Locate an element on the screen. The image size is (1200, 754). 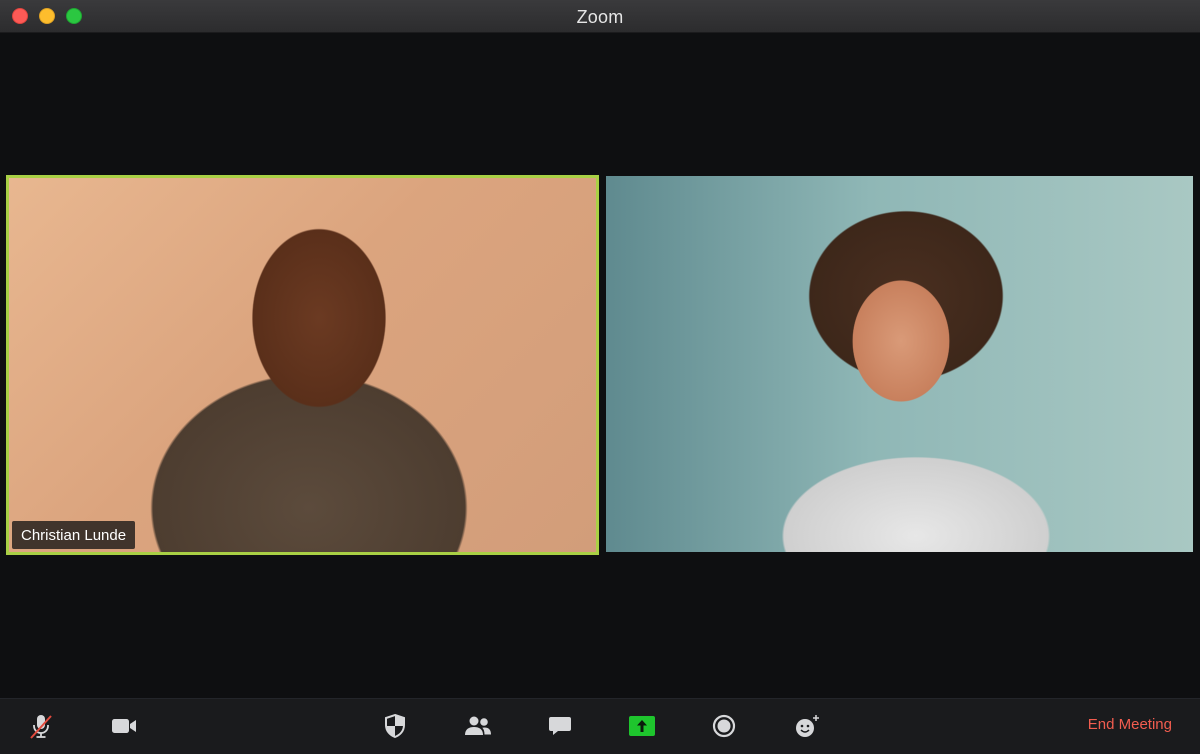
participants-button is located at coordinates (478, 726).